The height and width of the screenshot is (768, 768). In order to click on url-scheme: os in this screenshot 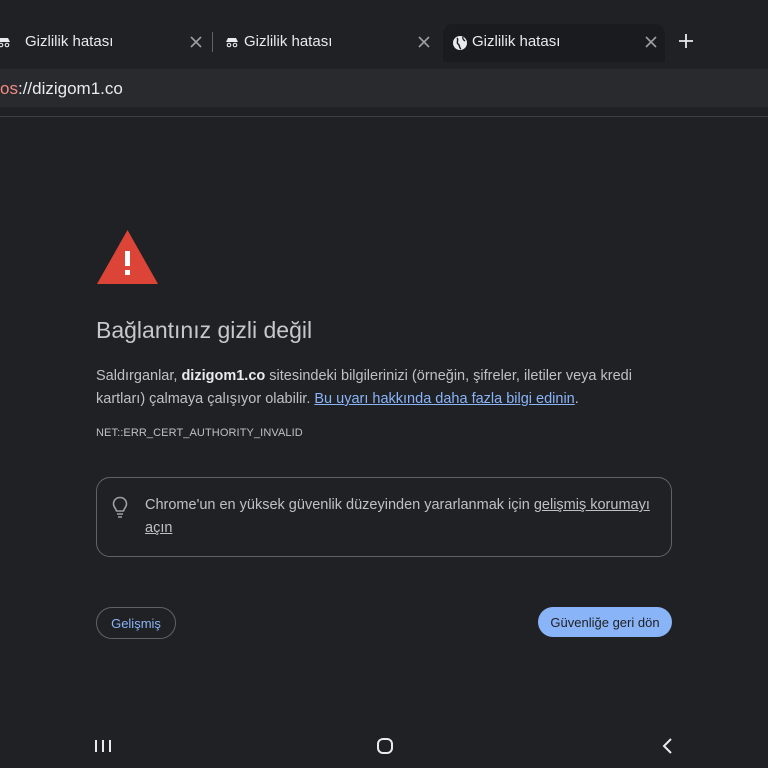, I will do `click(9, 88)`.